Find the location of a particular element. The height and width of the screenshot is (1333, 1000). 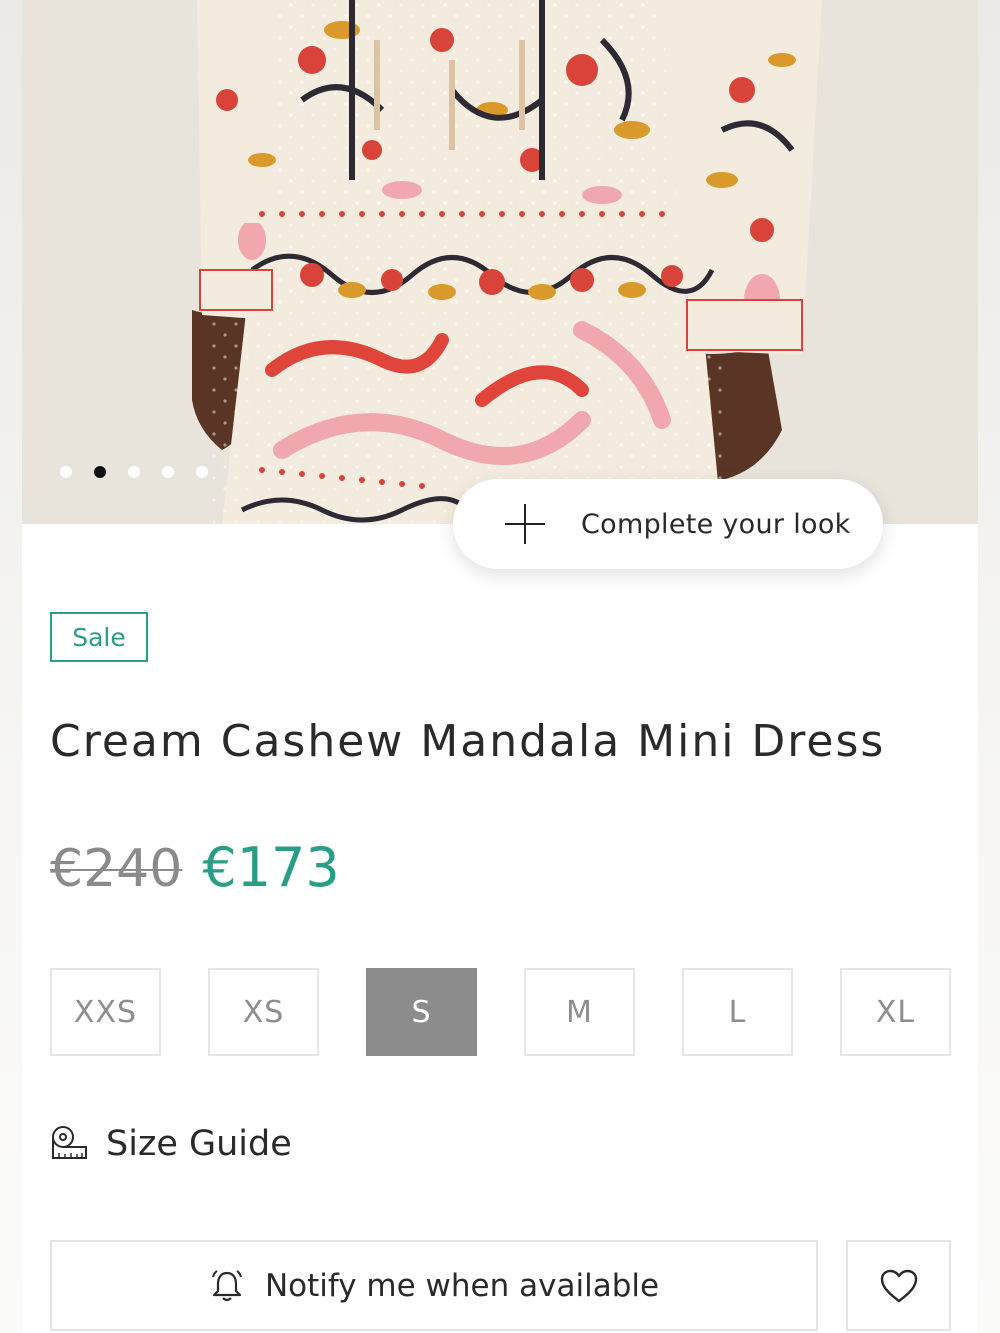

heart-icon is located at coordinates (898, 1285).